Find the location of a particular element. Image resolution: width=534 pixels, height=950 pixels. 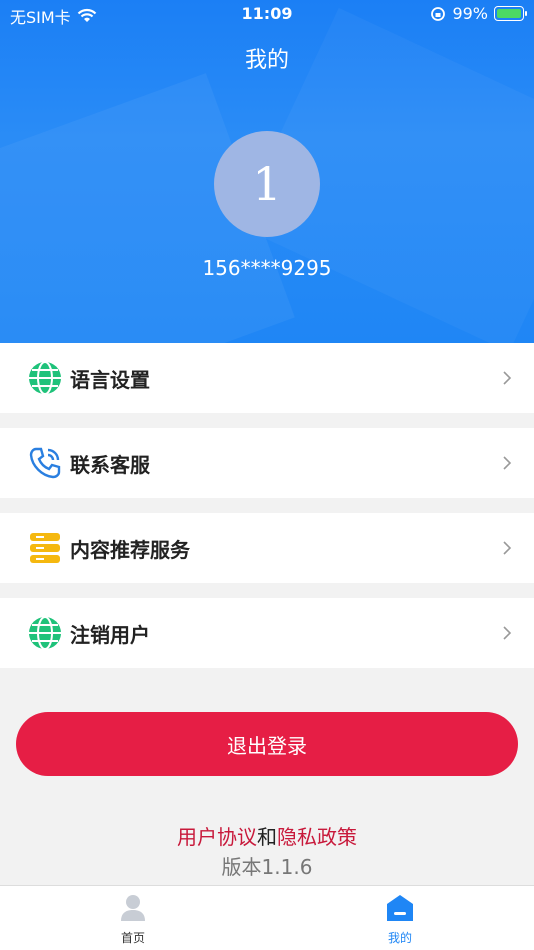

legal-links: 用户协议和隐私政策 is located at coordinates (267, 835).